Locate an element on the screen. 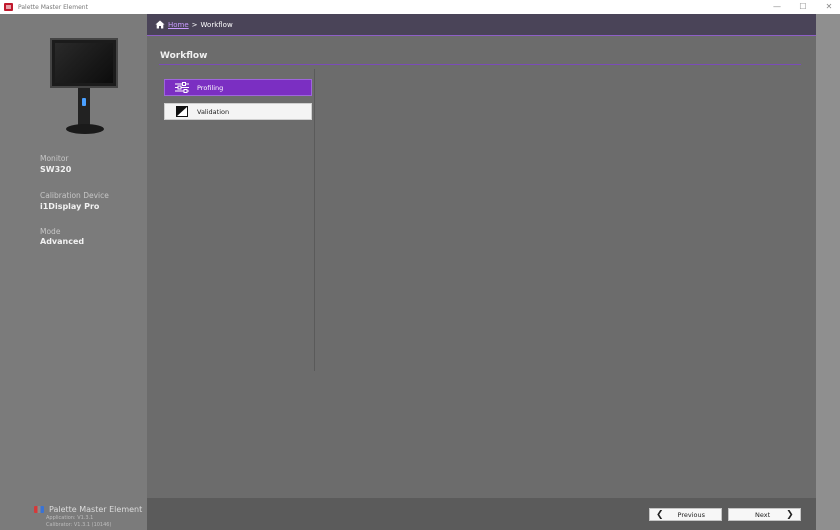 The image size is (840, 530). chevron-right-icon: ❯ is located at coordinates (790, 514).